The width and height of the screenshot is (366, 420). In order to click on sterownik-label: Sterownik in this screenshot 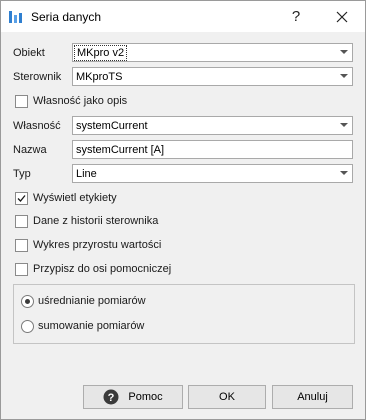, I will do `click(37, 77)`.